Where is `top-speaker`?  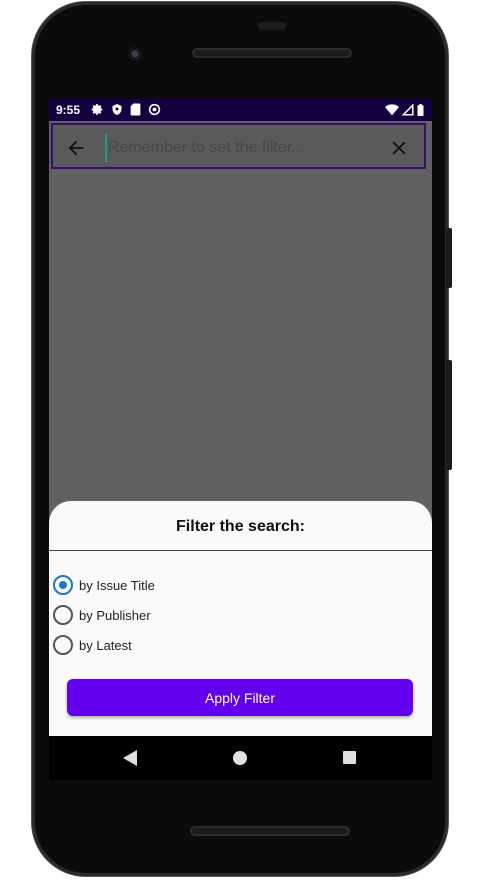
top-speaker is located at coordinates (272, 53).